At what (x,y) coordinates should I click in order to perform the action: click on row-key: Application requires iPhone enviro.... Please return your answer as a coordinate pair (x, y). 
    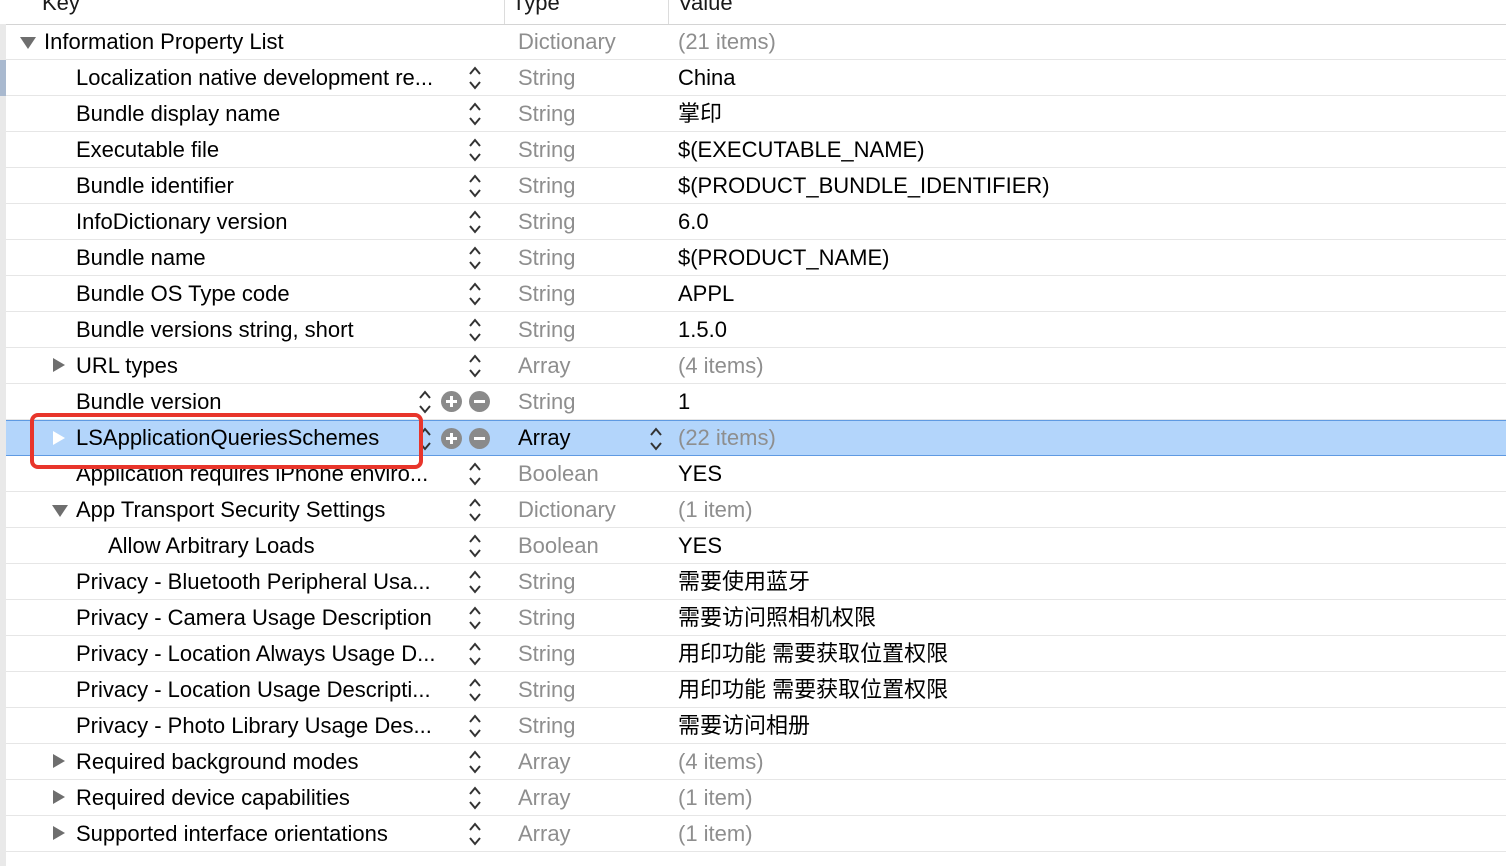
    Looking at the image, I should click on (252, 473).